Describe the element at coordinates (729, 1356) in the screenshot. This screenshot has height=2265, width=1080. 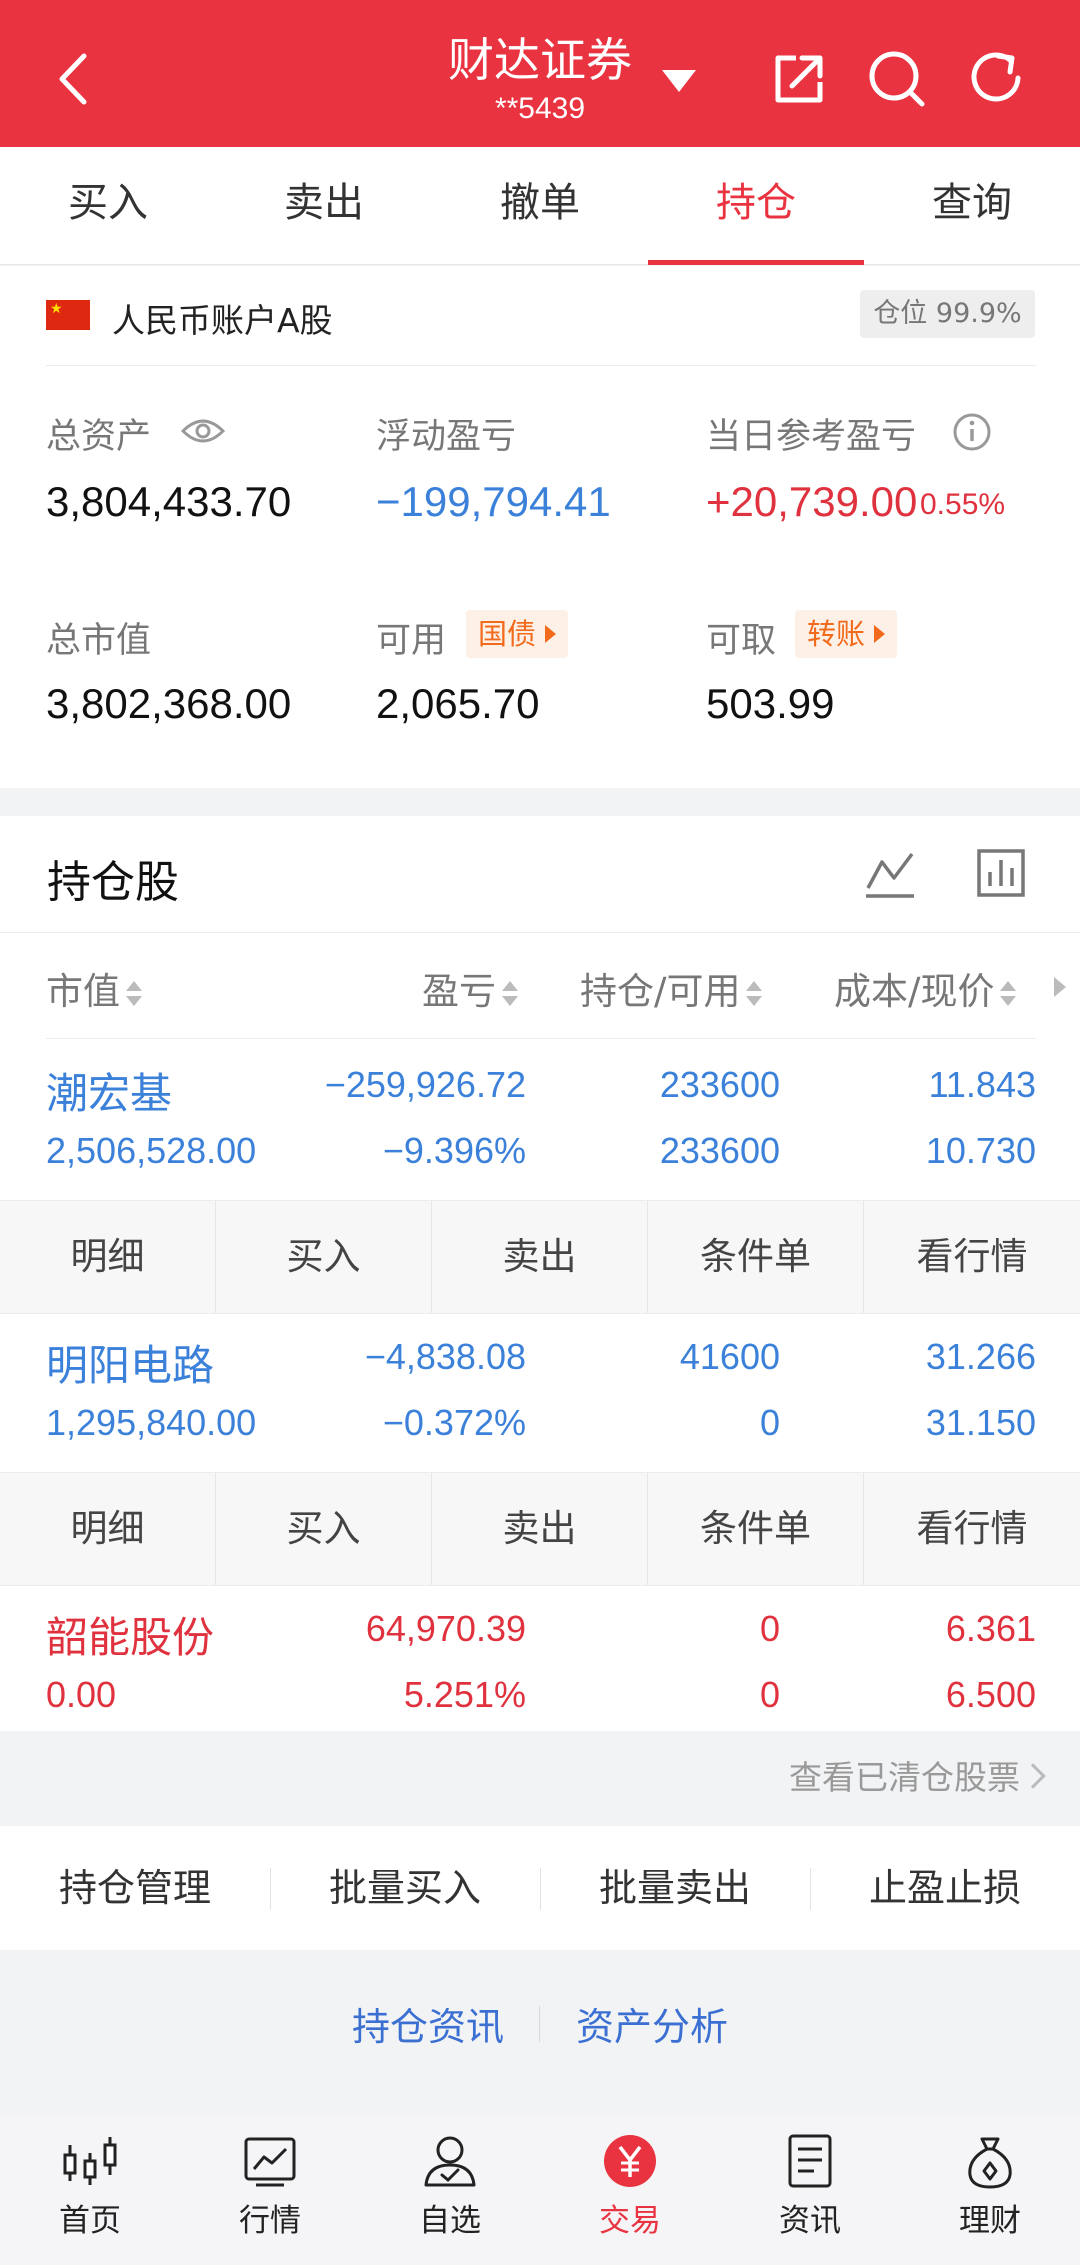
I see `stock-position: 41600` at that location.